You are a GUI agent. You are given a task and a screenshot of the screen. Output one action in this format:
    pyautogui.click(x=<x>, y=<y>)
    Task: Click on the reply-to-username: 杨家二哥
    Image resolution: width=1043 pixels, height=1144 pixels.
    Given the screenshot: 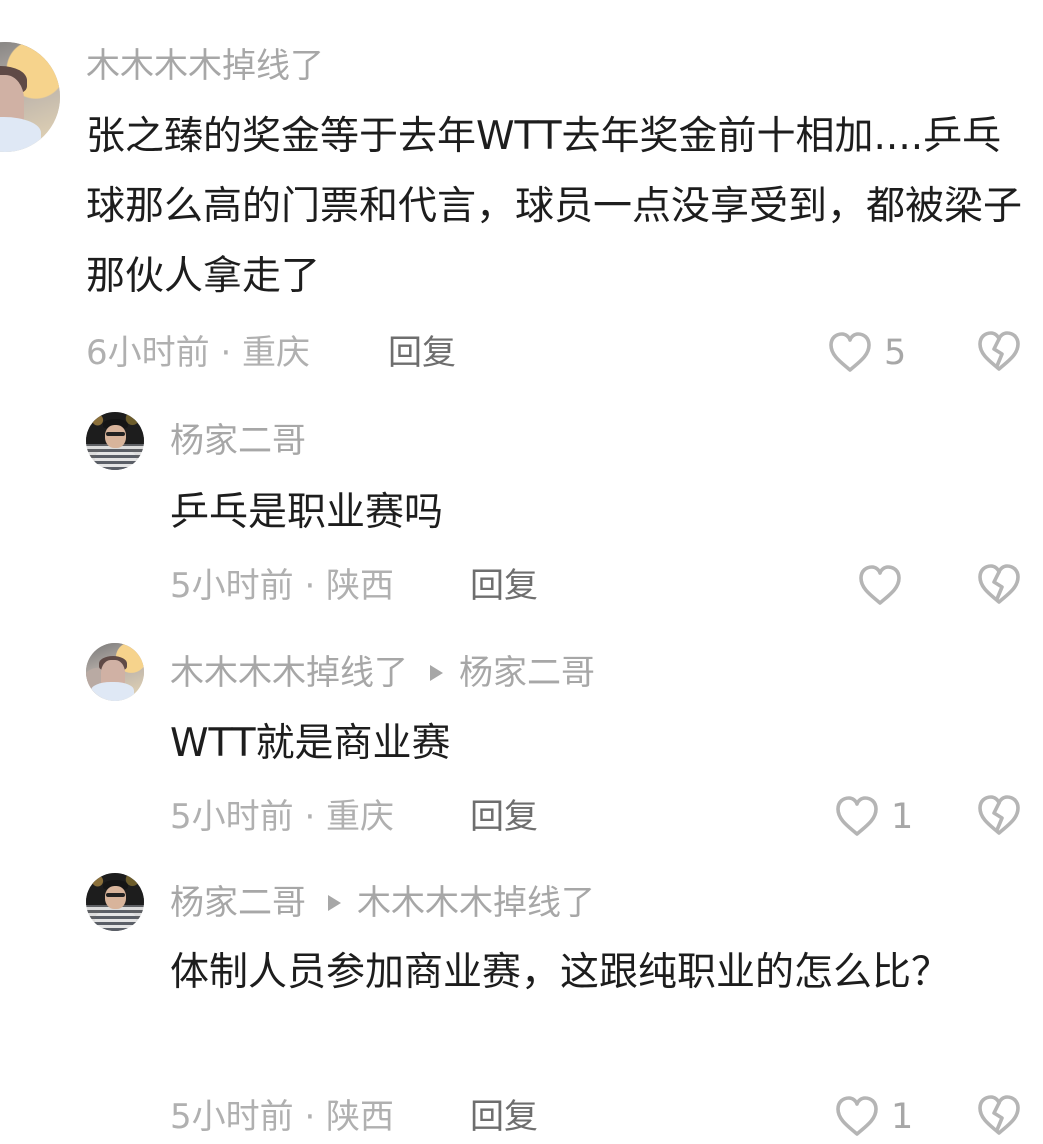 What is the action you would take?
    pyautogui.click(x=527, y=673)
    